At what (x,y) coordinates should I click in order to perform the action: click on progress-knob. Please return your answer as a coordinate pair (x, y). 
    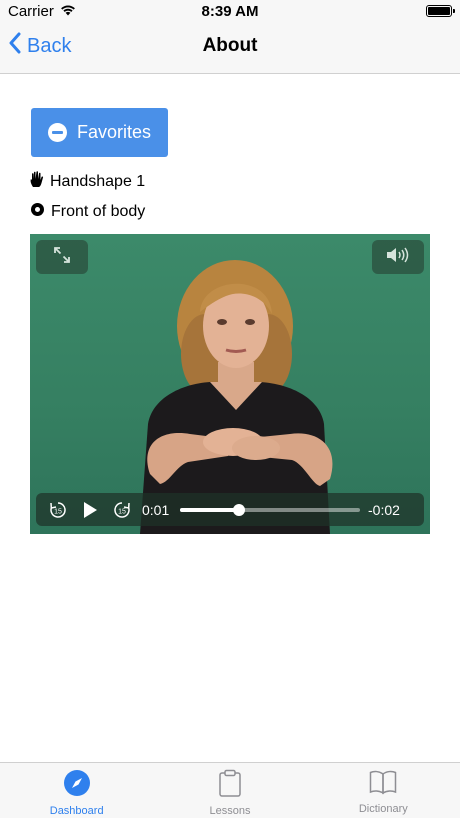
    Looking at the image, I should click on (239, 509).